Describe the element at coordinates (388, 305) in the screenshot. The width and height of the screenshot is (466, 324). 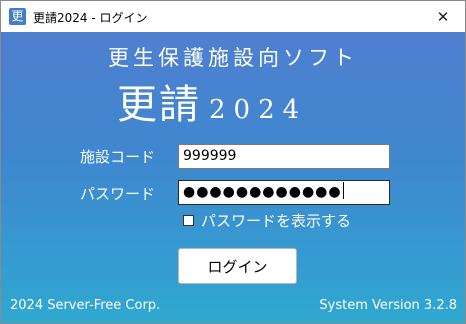
I see `version-text: System Version 3.2.8` at that location.